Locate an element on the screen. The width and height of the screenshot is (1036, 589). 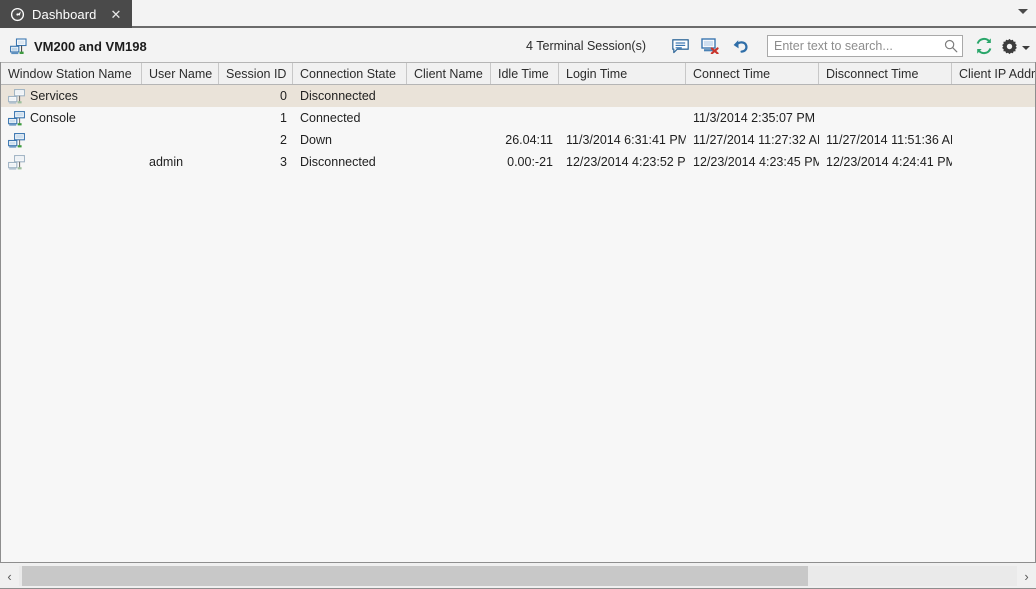
cell-session-id: 2 is located at coordinates (283, 140).